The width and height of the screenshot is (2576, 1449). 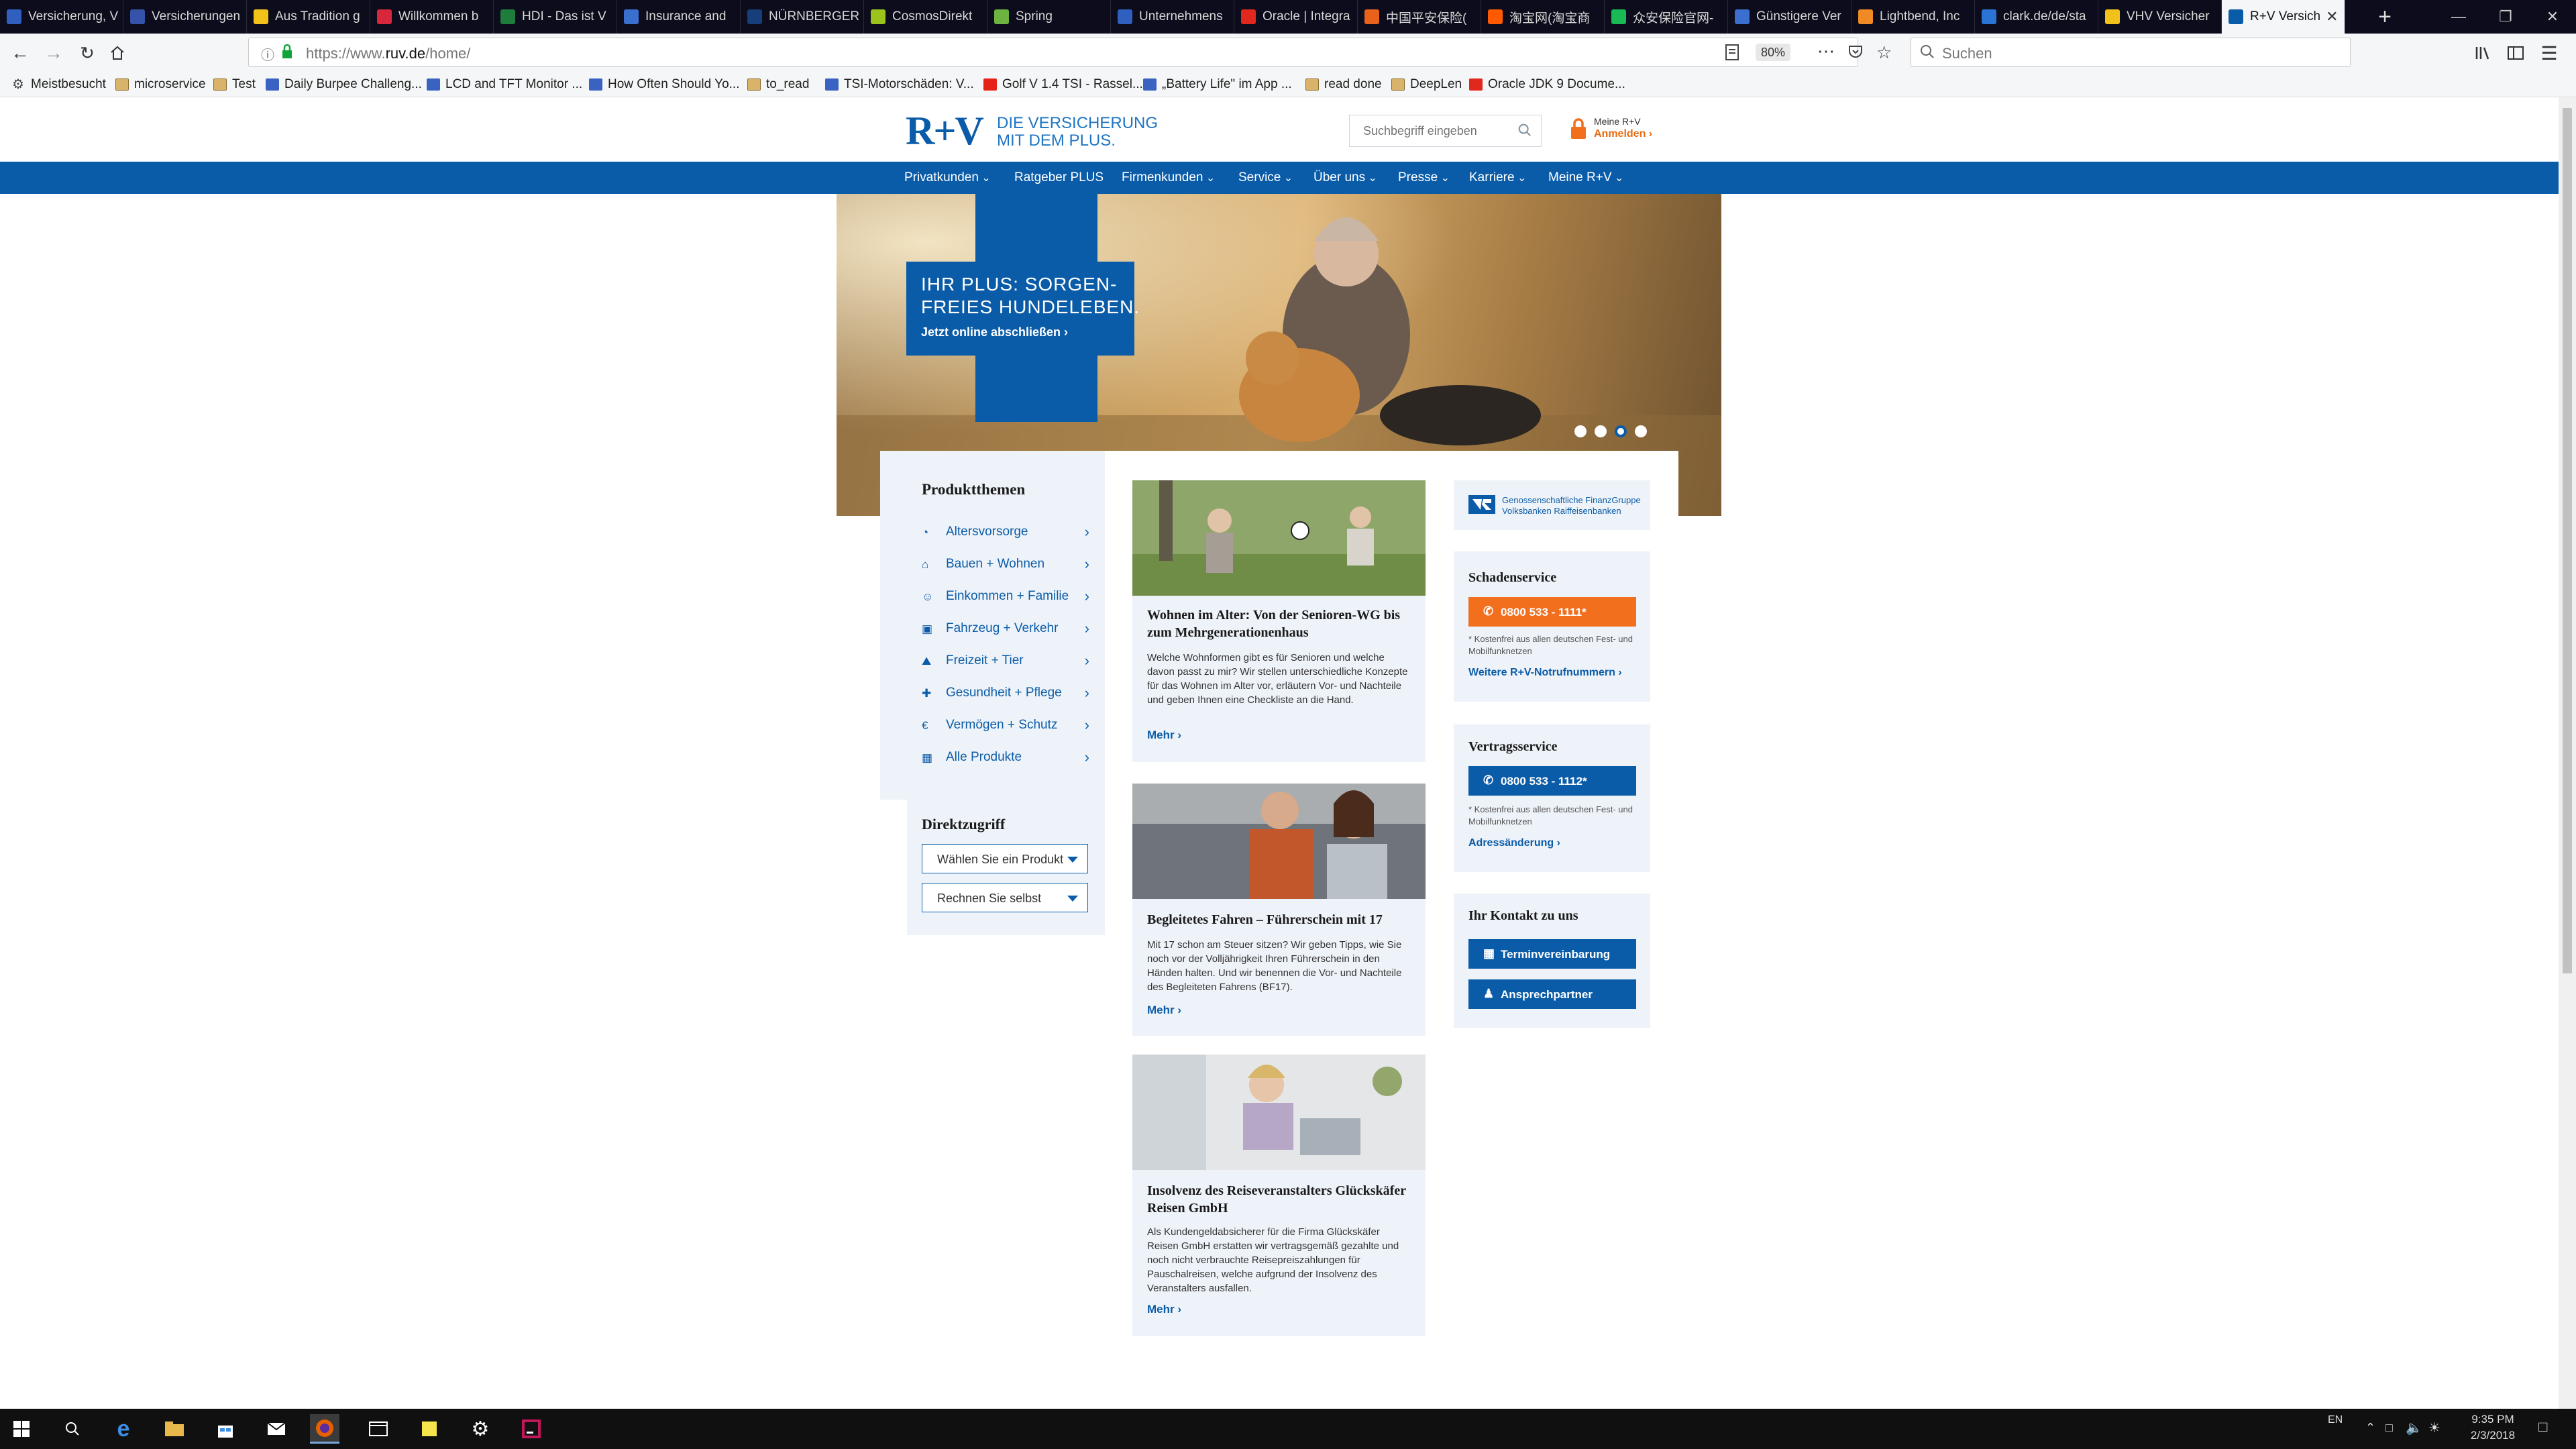 What do you see at coordinates (1281, 919) in the screenshot?
I see `article-title: Begleitetes Fahren – Führerschein mit 17` at bounding box center [1281, 919].